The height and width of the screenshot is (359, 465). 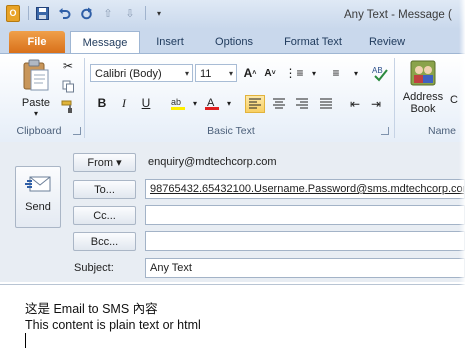 What do you see at coordinates (38, 207) in the screenshot?
I see `send-label: Send` at bounding box center [38, 207].